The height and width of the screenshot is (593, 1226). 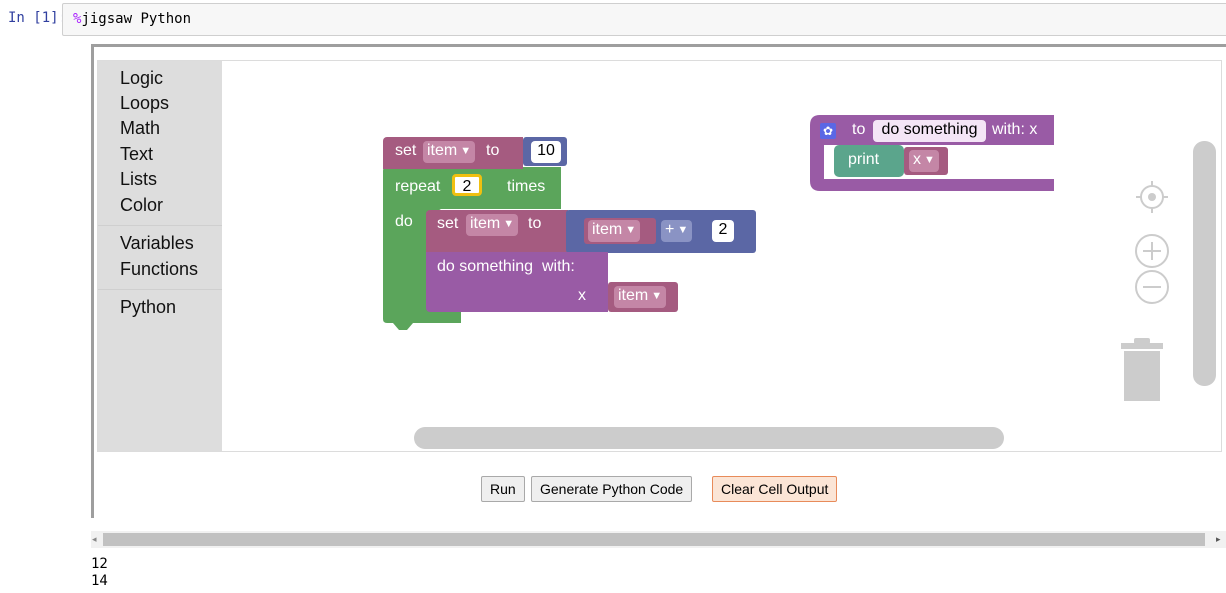 I want to click on scroll-right-icon: ▸, so click(x=1218, y=539).